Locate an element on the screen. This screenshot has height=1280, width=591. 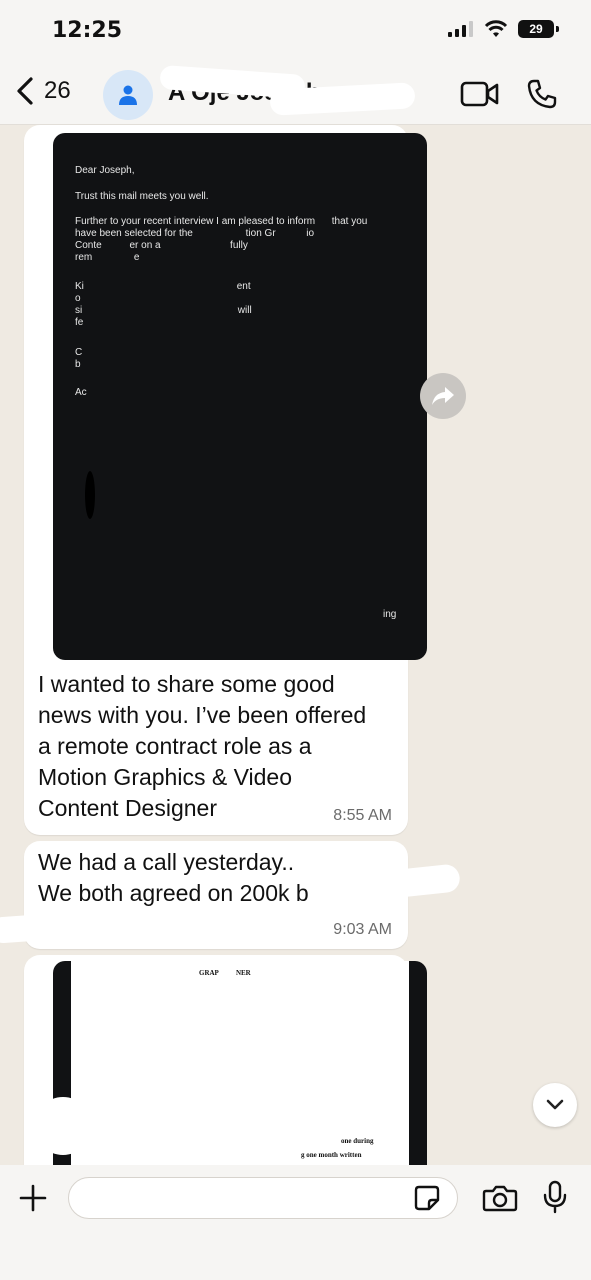
email-line: fe is located at coordinates (79, 322).